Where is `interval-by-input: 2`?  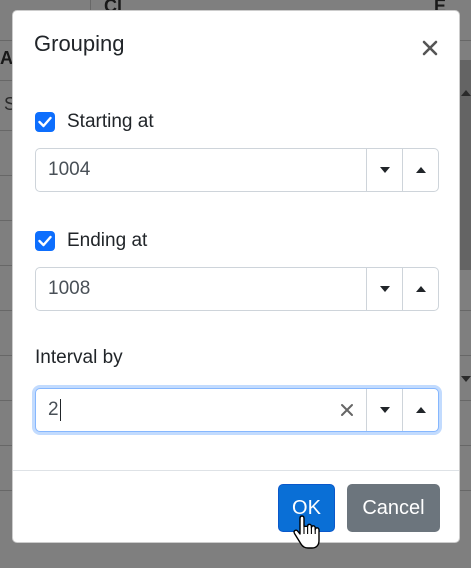
interval-by-input: 2 is located at coordinates (201, 410).